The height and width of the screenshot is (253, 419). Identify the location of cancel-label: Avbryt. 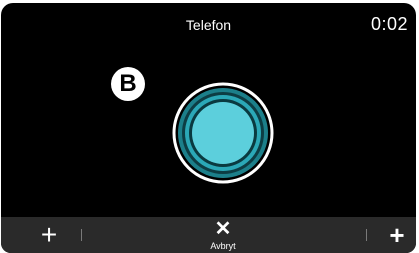
(223, 246).